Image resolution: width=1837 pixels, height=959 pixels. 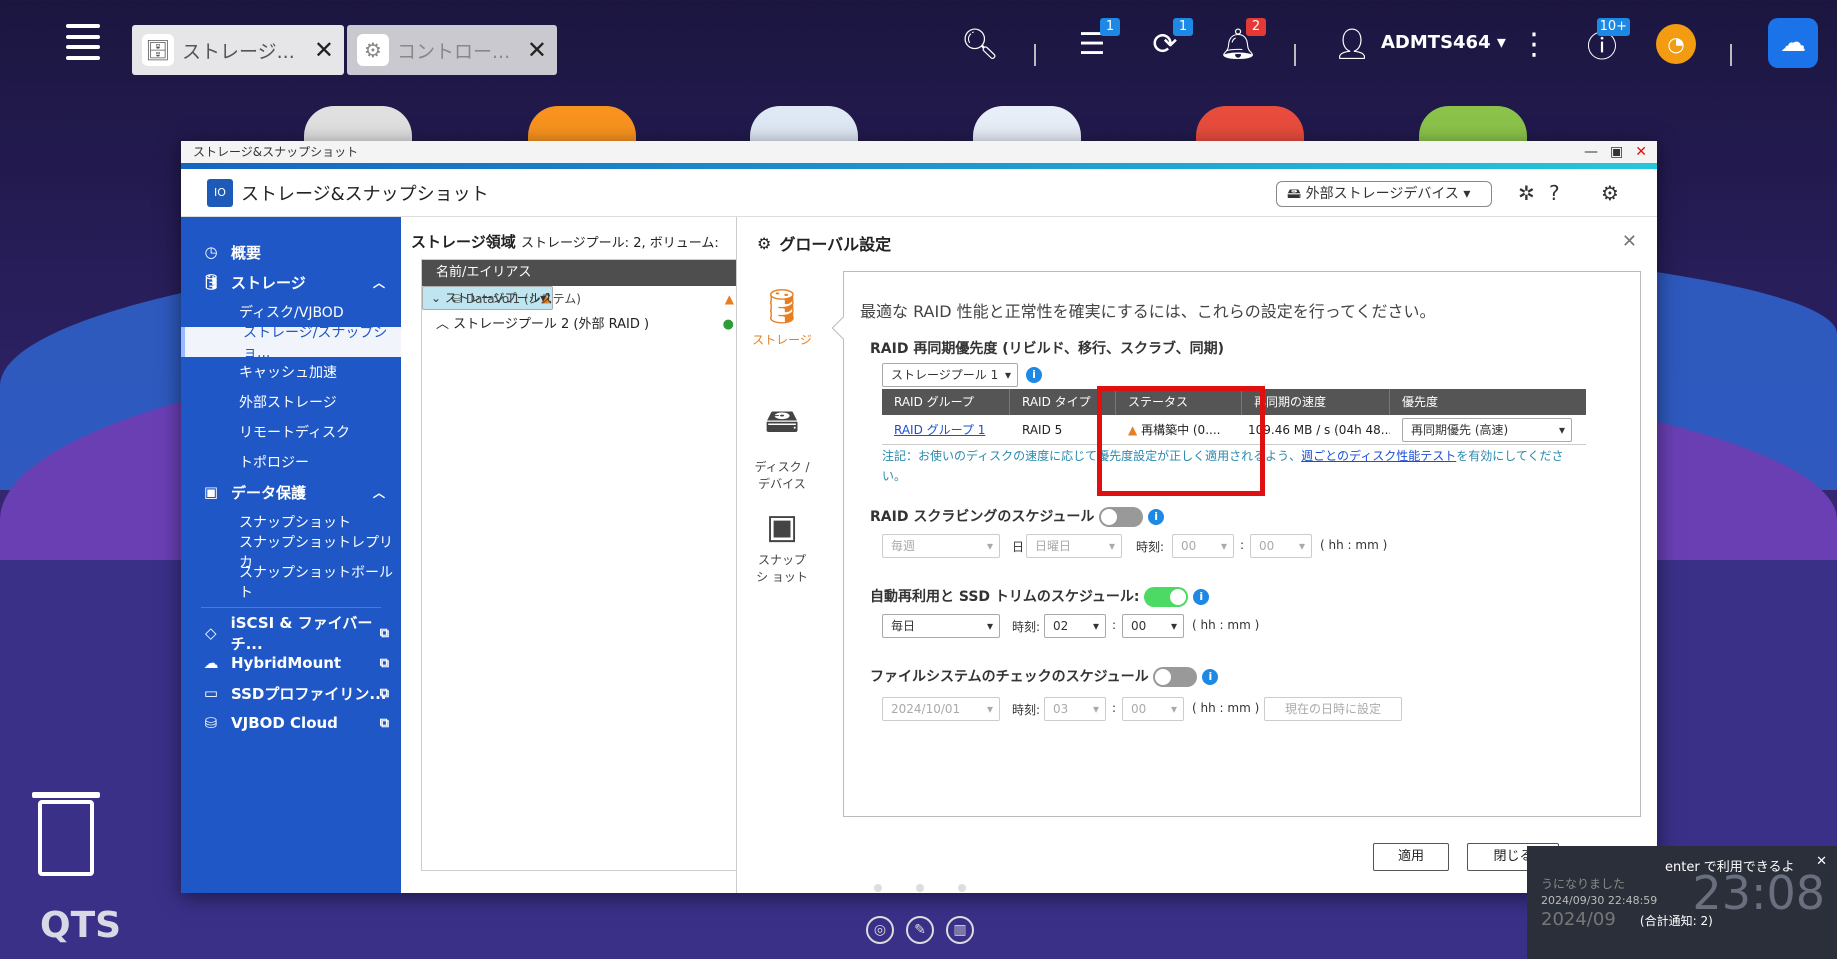 I want to click on apply-button: 適用, so click(x=1411, y=857).